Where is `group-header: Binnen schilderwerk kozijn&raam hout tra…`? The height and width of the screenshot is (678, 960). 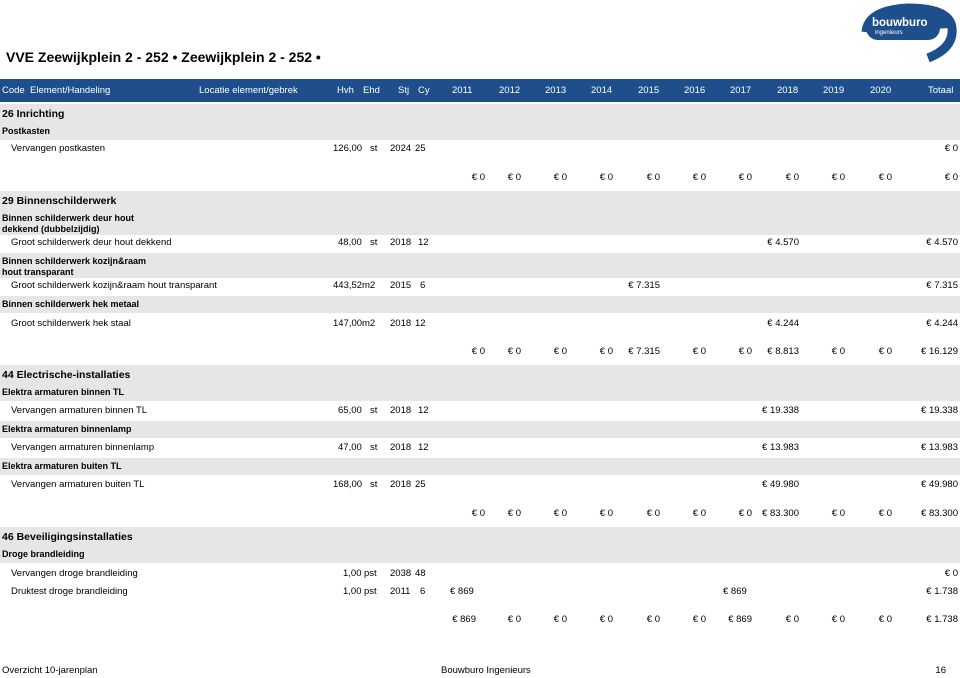 group-header: Binnen schilderwerk kozijn&raam hout tra… is located at coordinates (480, 265).